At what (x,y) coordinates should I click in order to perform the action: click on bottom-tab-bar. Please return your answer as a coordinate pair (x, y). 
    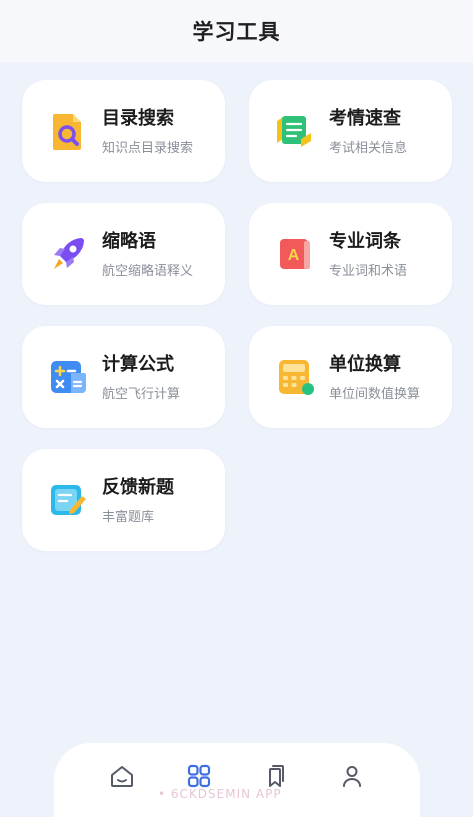
    Looking at the image, I should click on (237, 780).